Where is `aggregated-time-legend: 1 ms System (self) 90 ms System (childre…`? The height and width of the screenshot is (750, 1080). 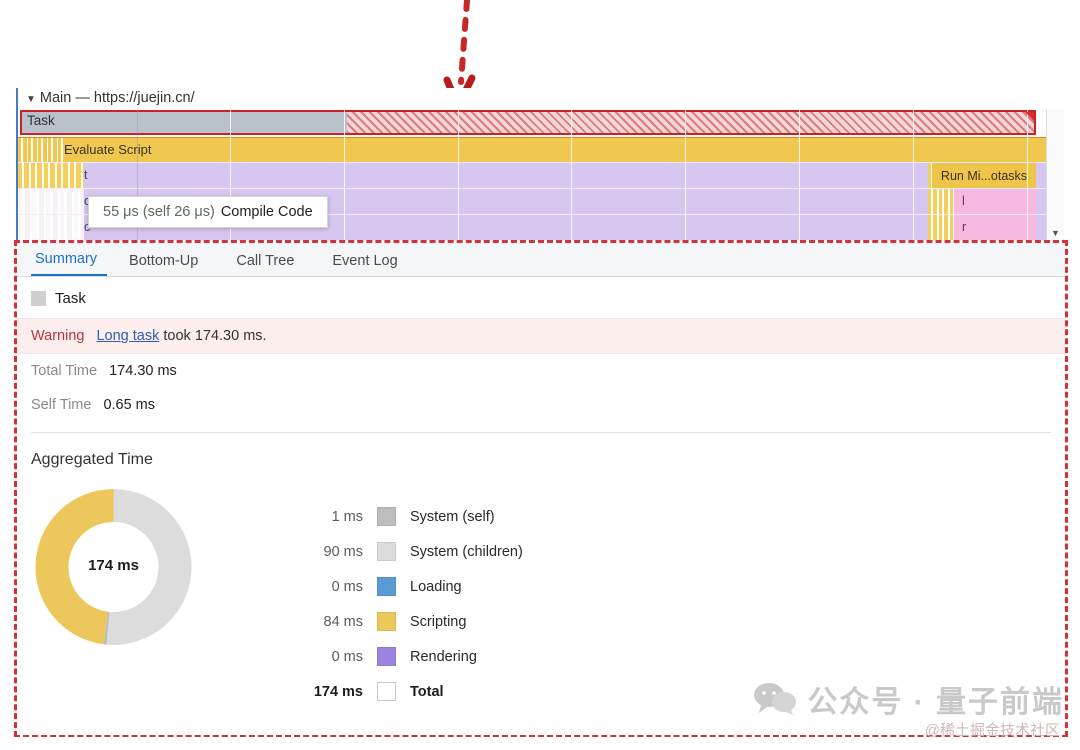
aggregated-time-legend: 1 ms System (self) 90 ms System (childre… is located at coordinates (407, 604).